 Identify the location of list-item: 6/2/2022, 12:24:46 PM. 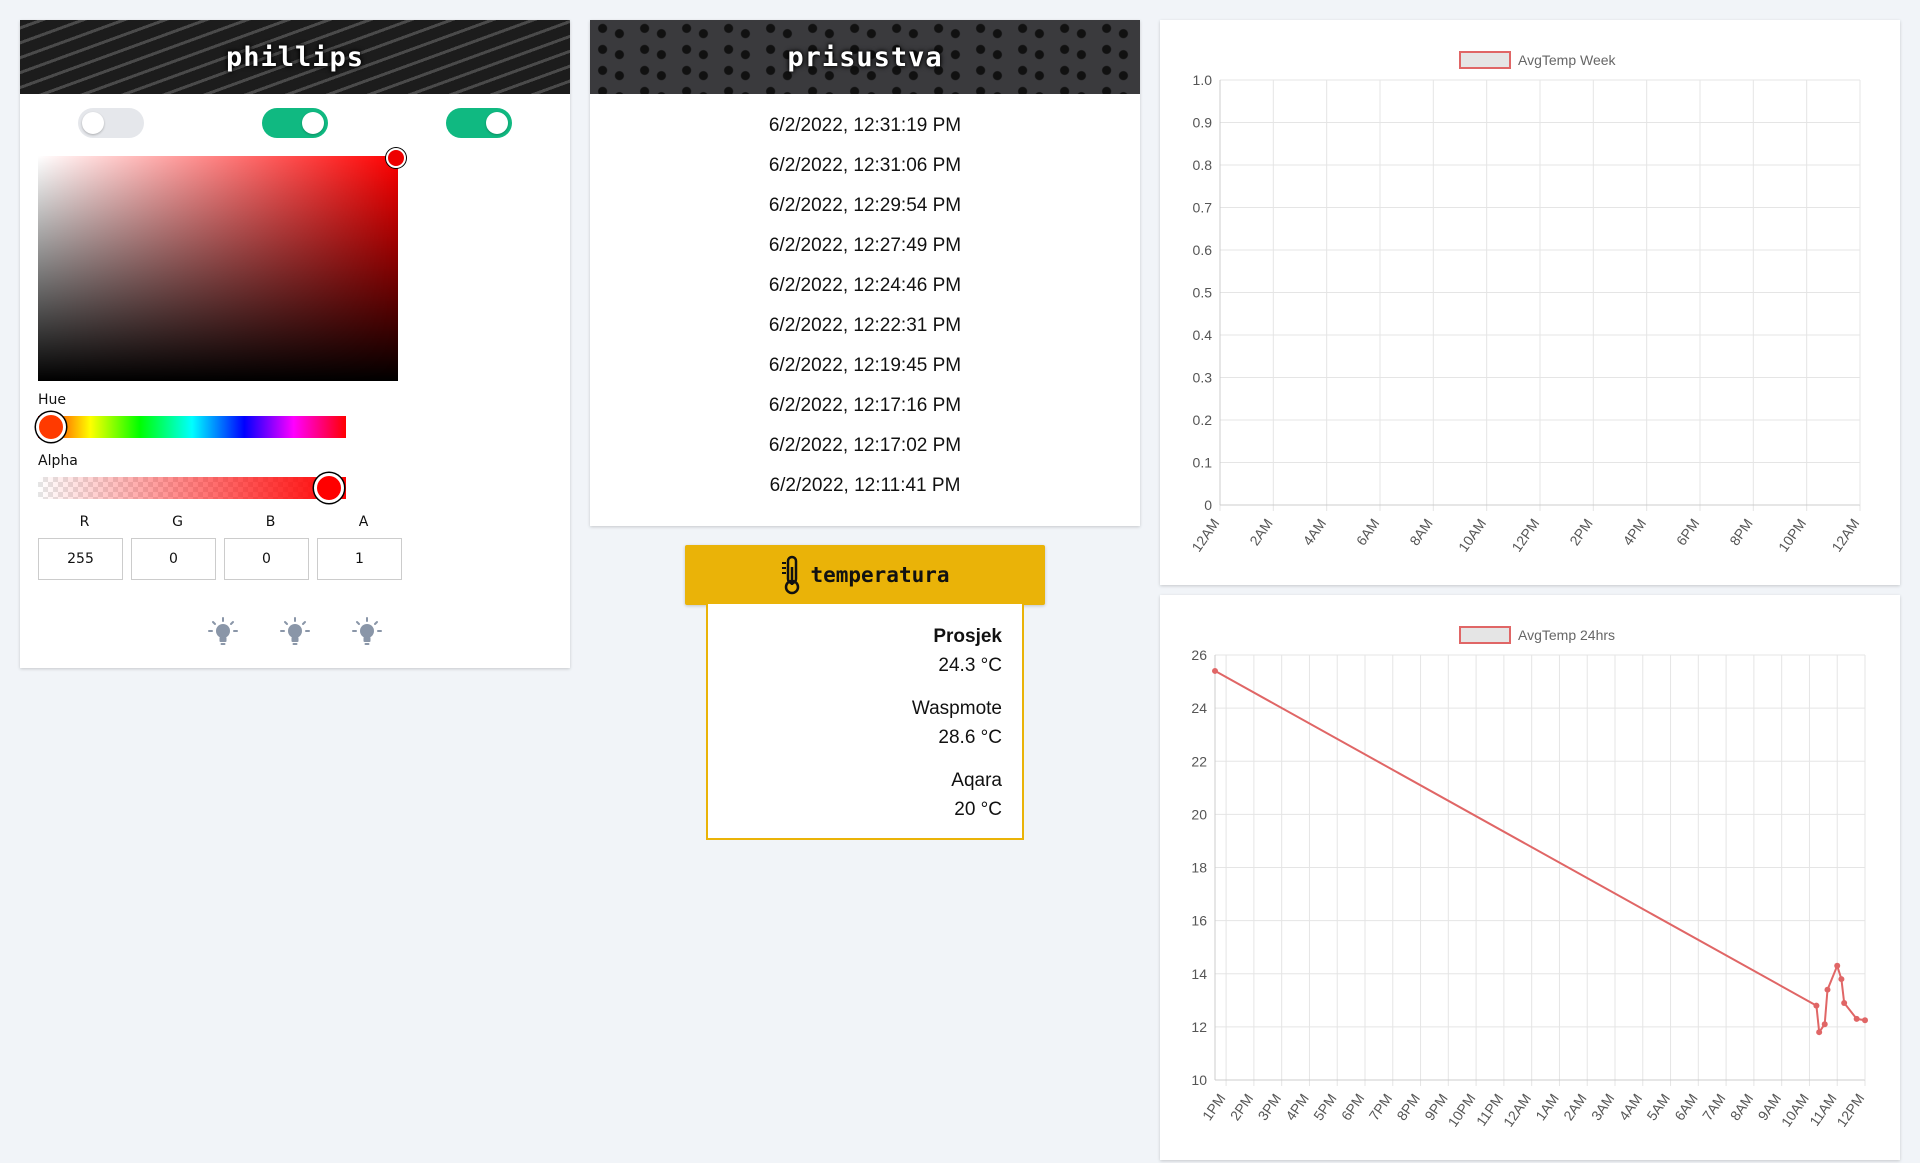
(865, 285).